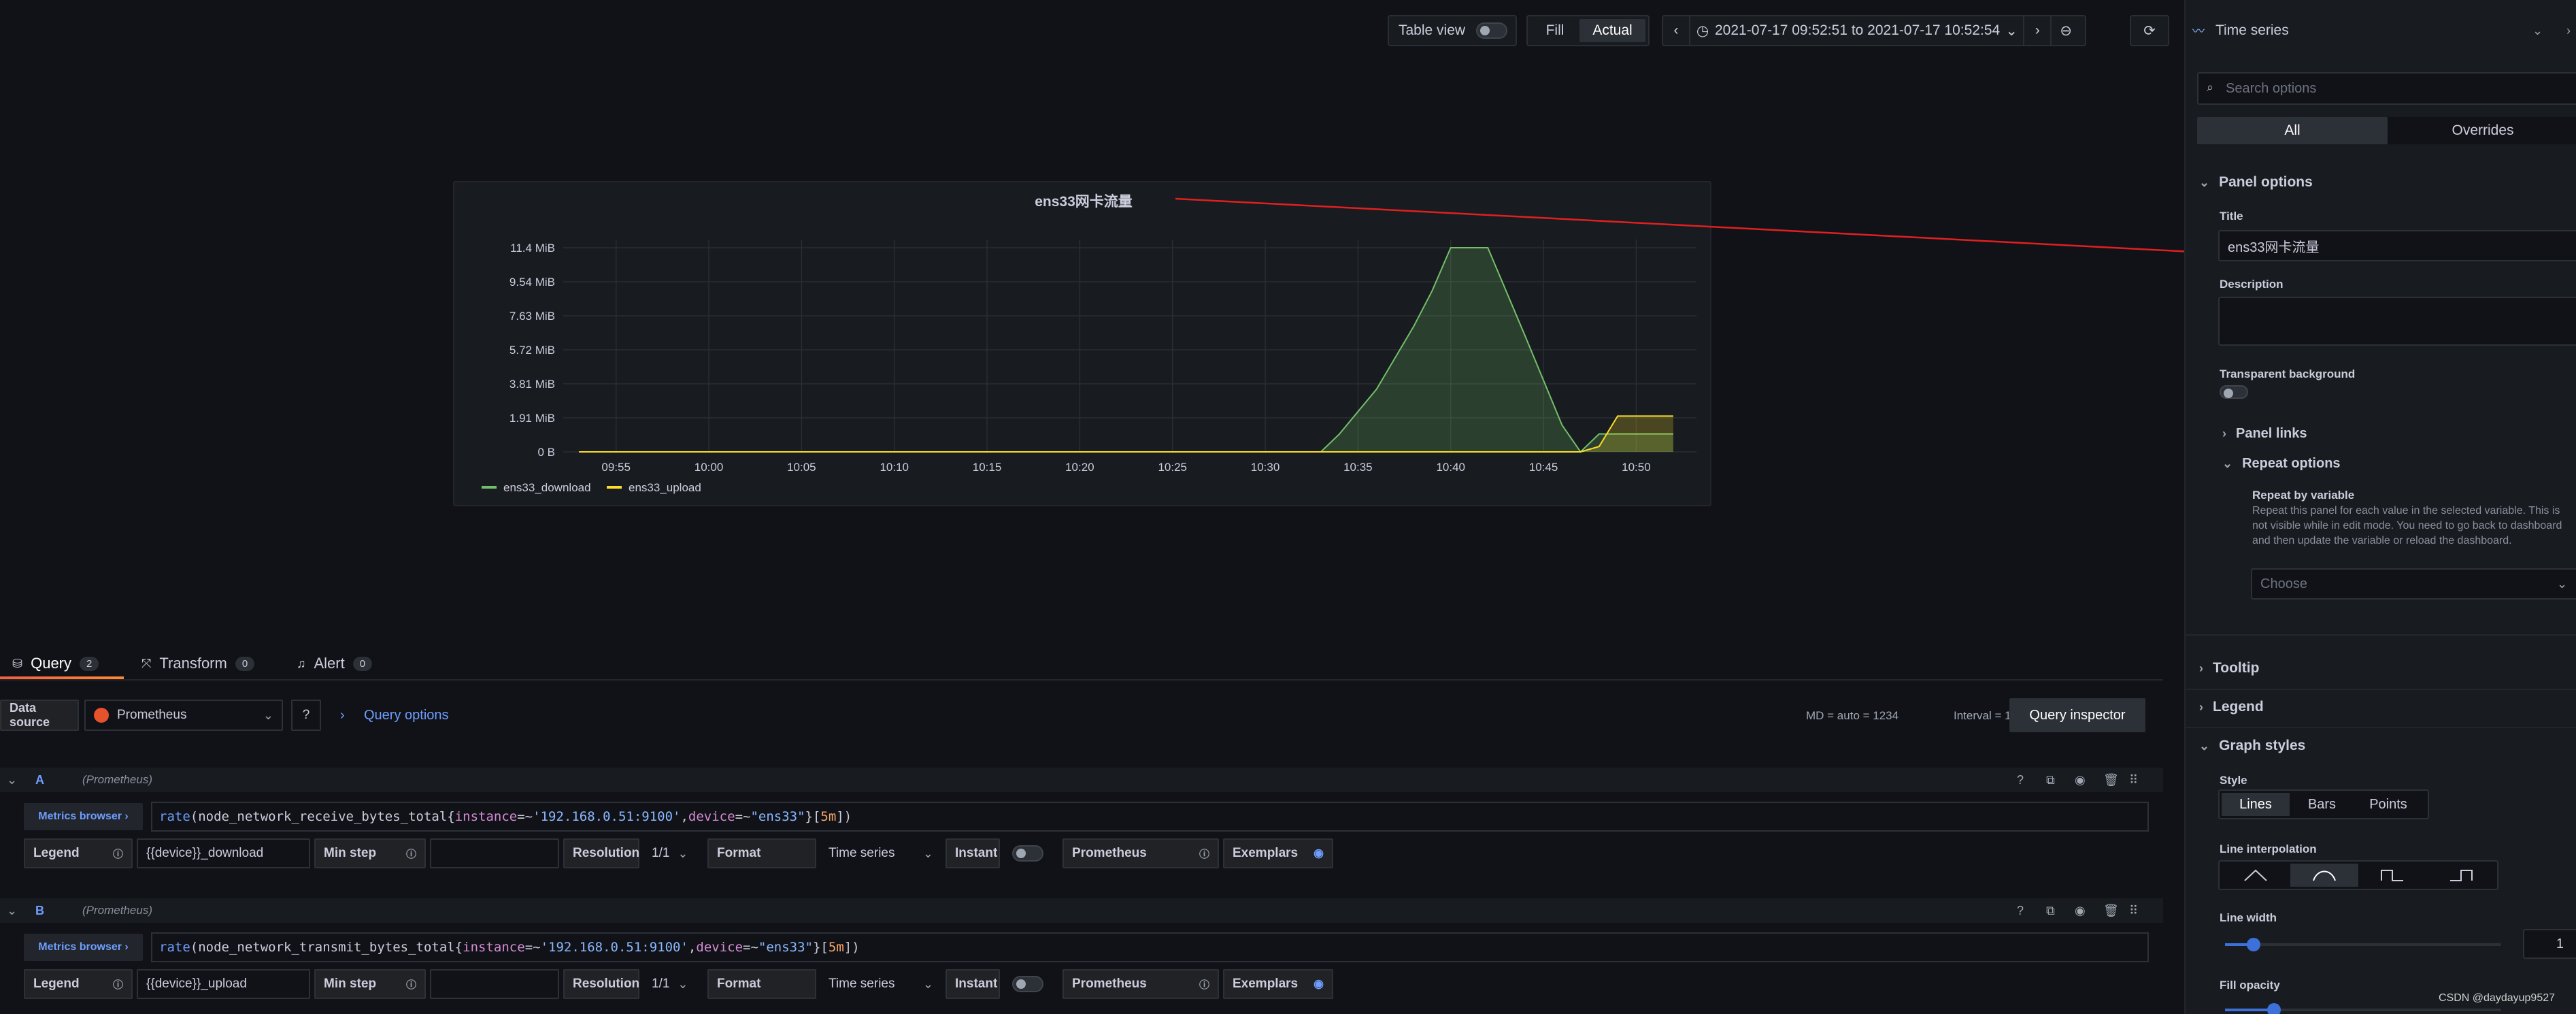 This screenshot has height=1014, width=2576. Describe the element at coordinates (2324, 875) in the screenshot. I see `interp-smooth-icon` at that location.